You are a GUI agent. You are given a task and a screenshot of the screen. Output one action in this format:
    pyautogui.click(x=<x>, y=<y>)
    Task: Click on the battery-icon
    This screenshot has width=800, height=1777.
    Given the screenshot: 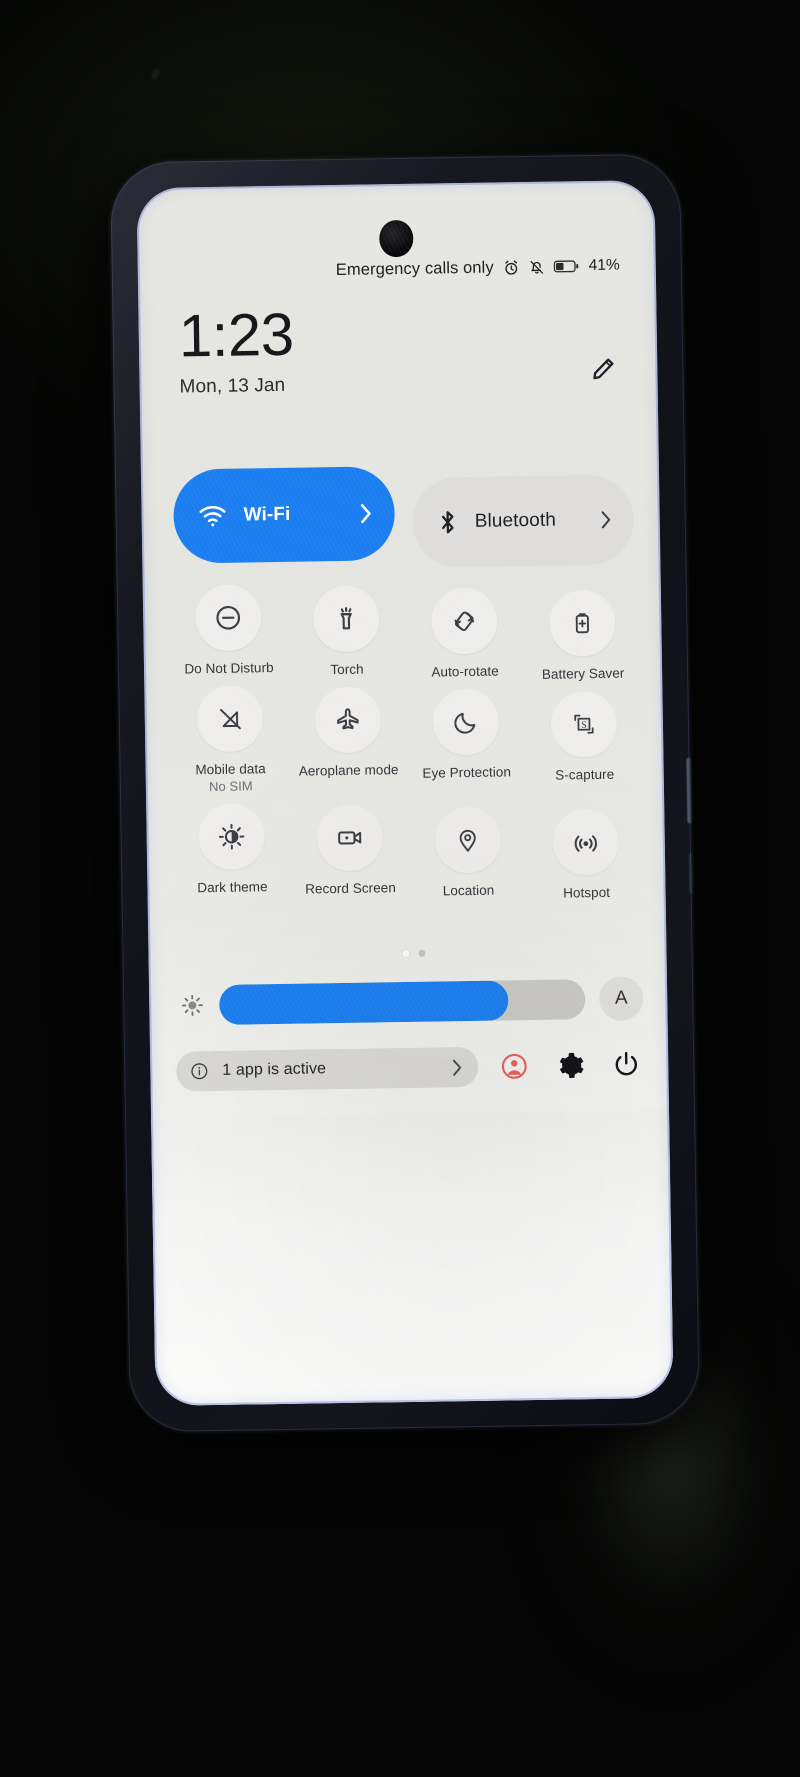 What is the action you would take?
    pyautogui.click(x=566, y=266)
    